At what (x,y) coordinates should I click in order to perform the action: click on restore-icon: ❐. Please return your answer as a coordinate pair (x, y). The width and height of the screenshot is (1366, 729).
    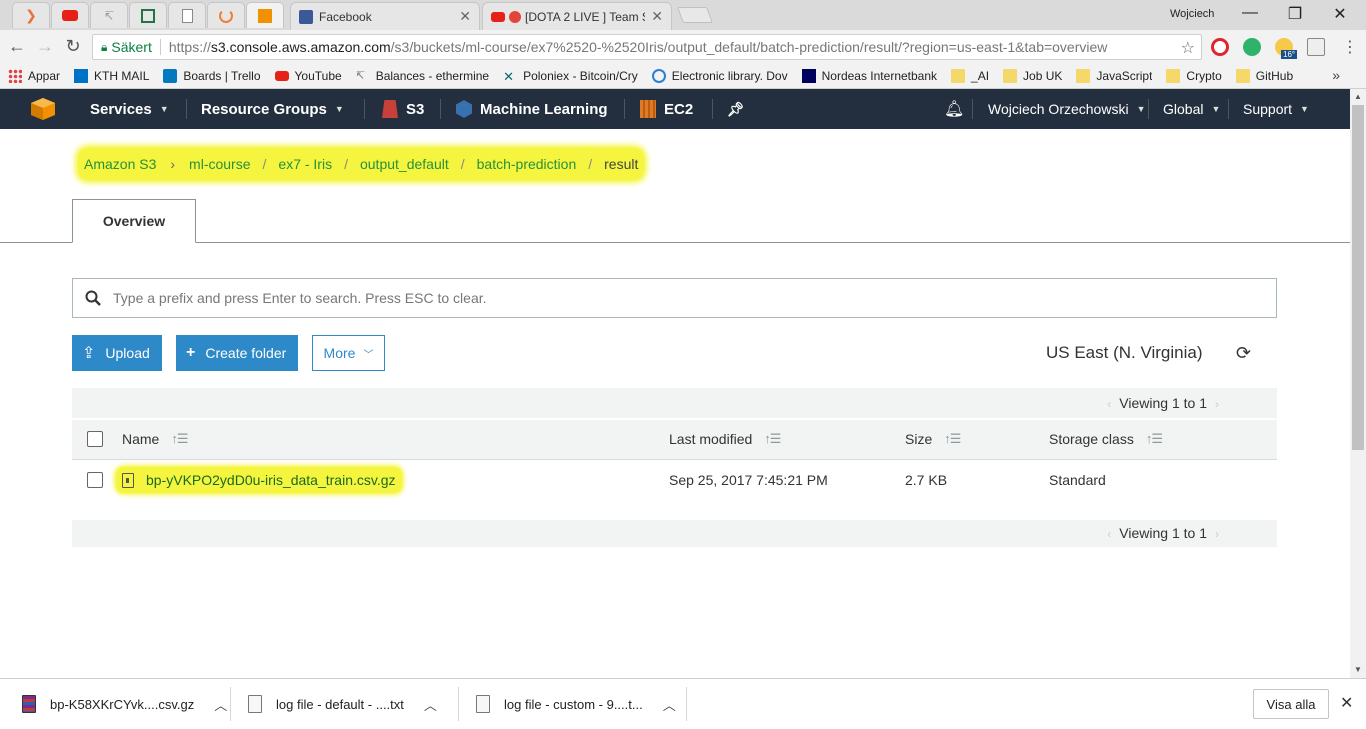
    Looking at the image, I should click on (1295, 14).